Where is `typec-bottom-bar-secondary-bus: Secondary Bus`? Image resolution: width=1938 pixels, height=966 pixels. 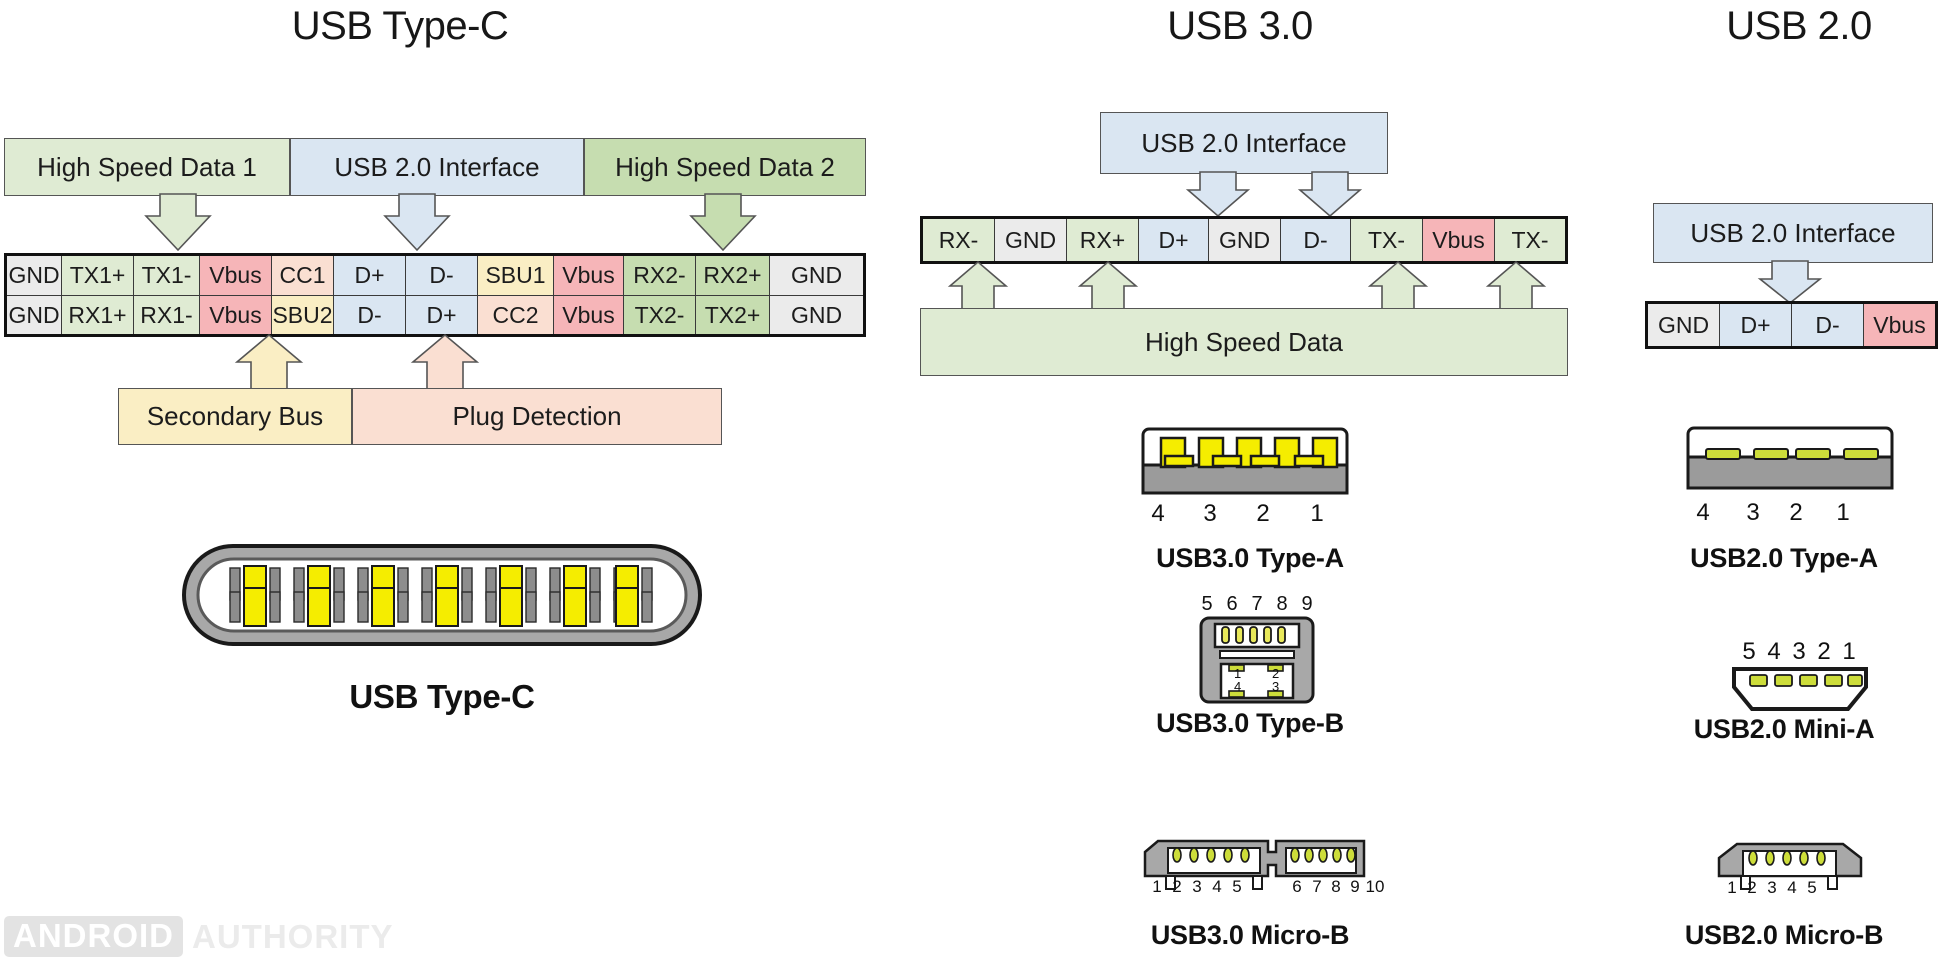
typec-bottom-bar-secondary-bus: Secondary Bus is located at coordinates (235, 416).